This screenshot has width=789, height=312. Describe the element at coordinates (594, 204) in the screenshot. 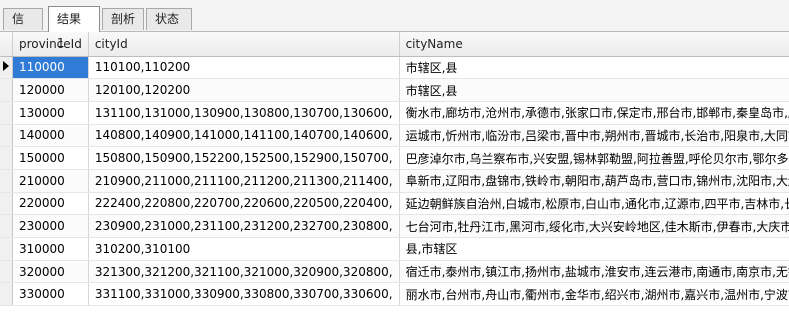

I see `cell-cityname: 延边朝鲜族自治州,白城市,松原市,白山市,通化市,辽源市,四平市,吉林市,长春市` at that location.